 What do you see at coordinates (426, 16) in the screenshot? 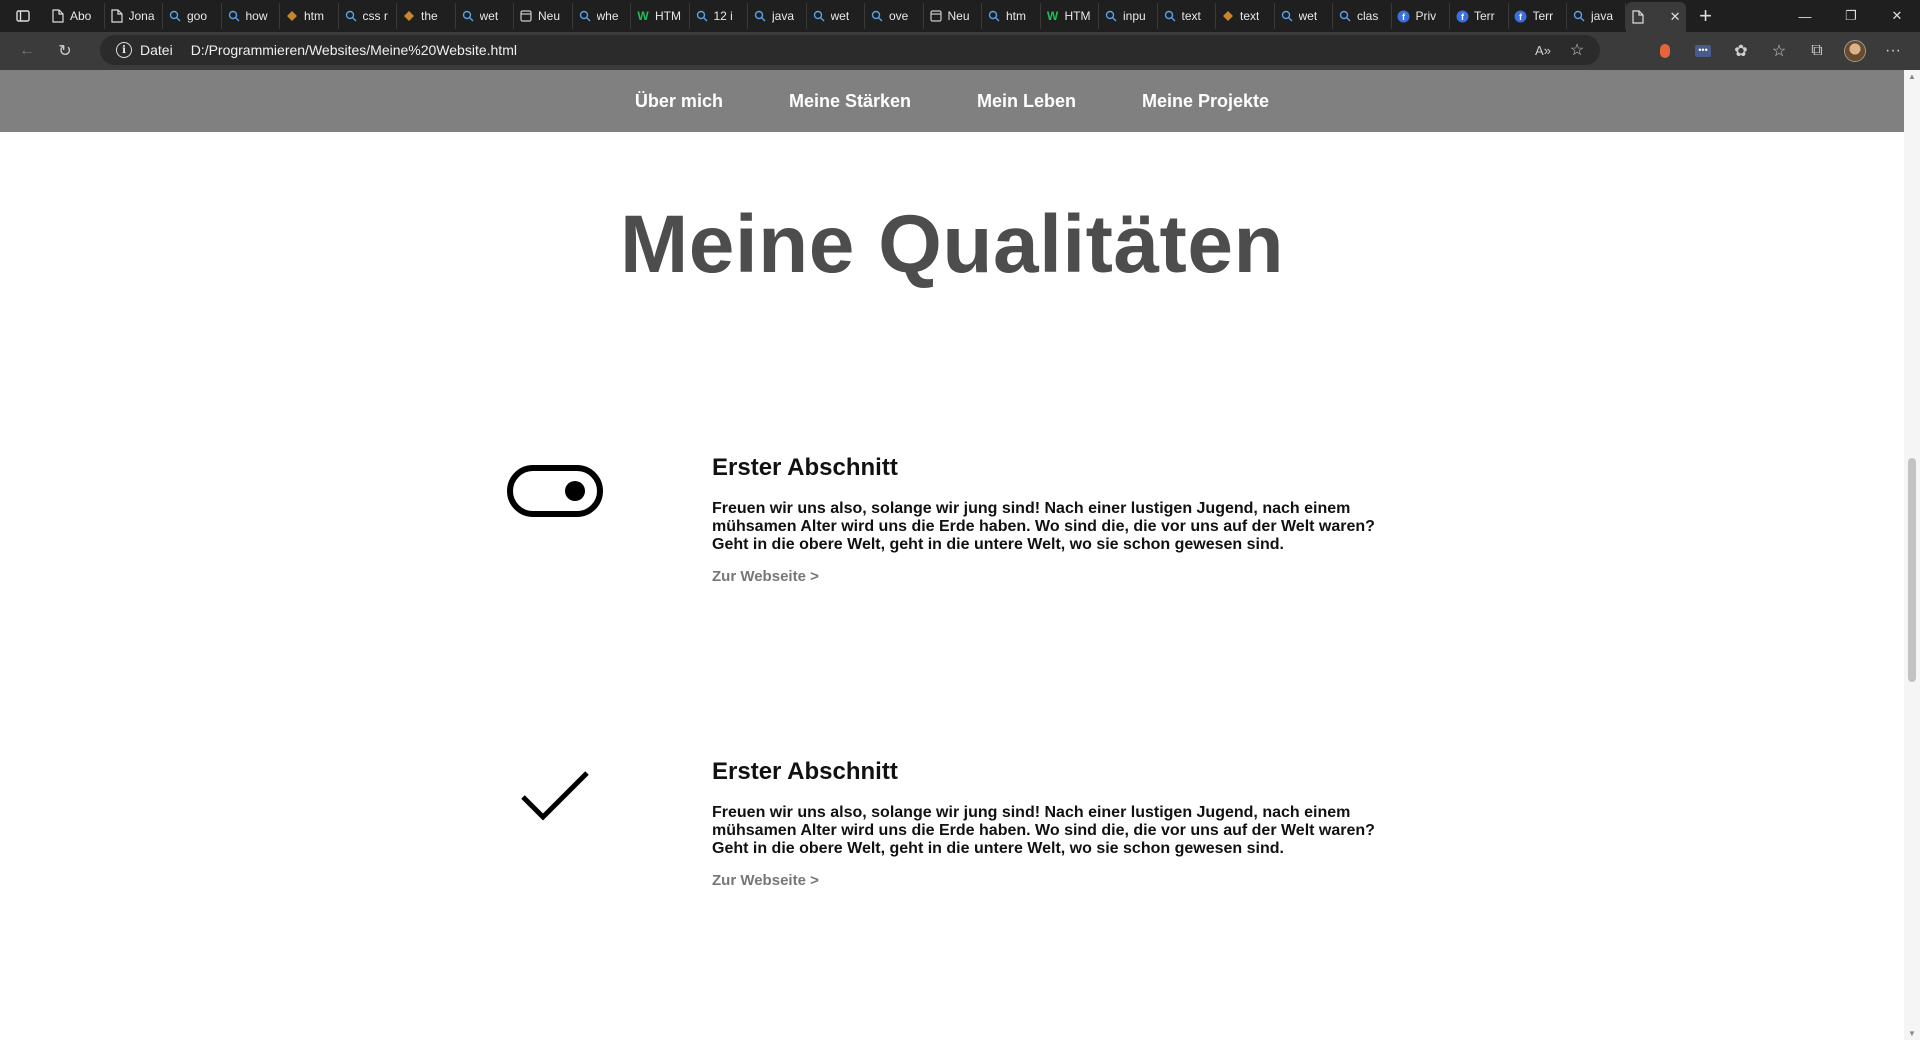
I see `browser-tab: the` at bounding box center [426, 16].